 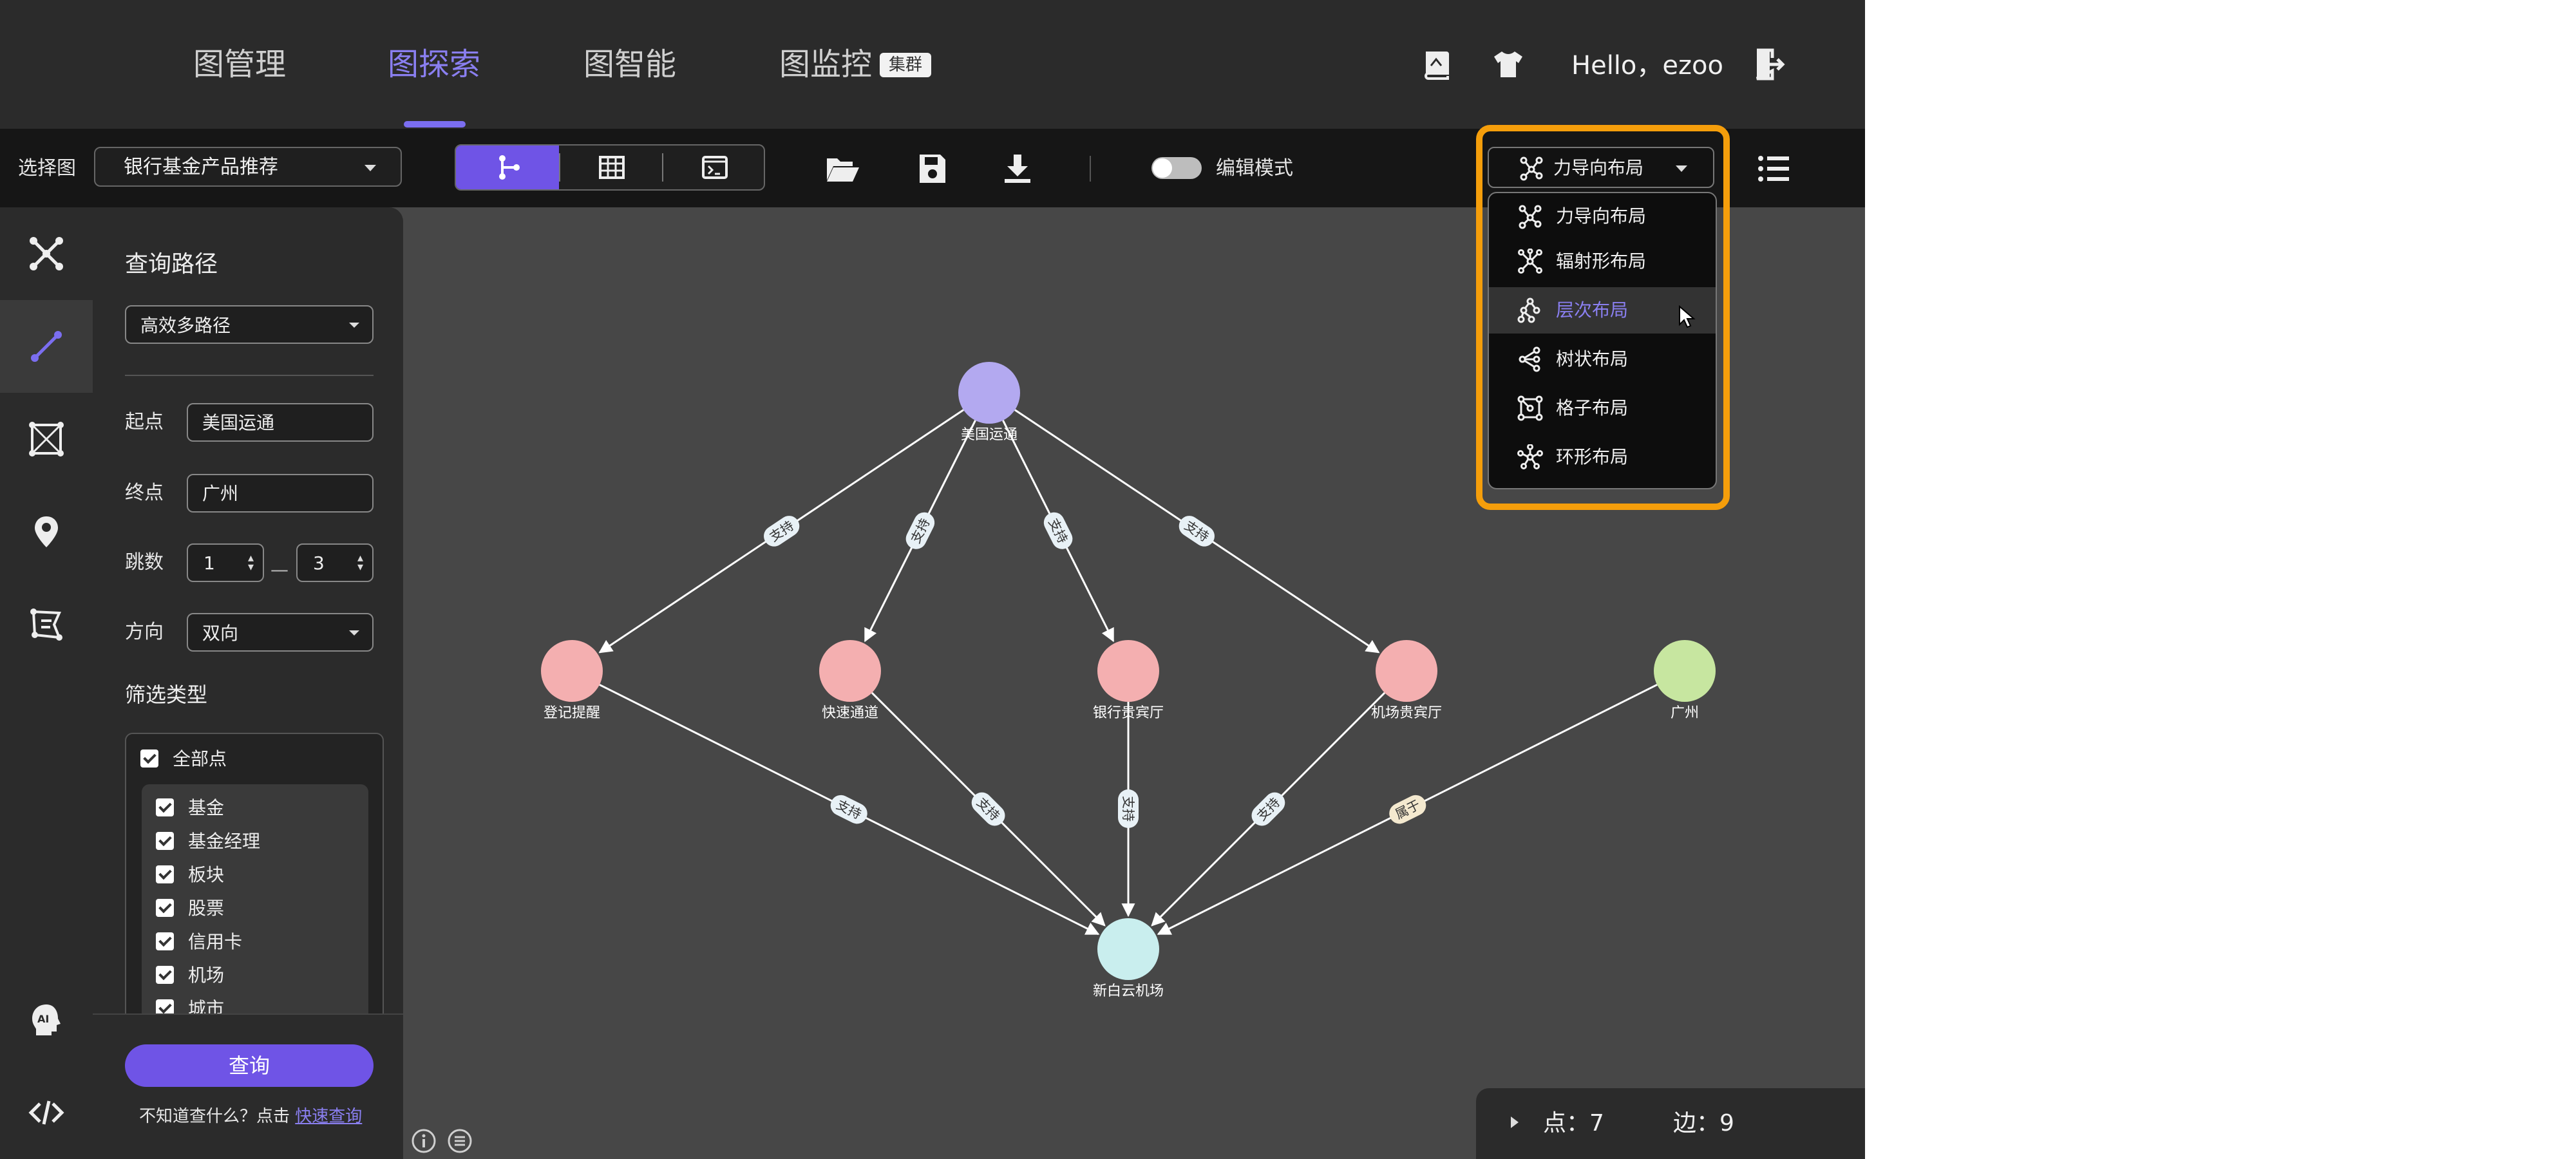 I want to click on path-icon, so click(x=46, y=346).